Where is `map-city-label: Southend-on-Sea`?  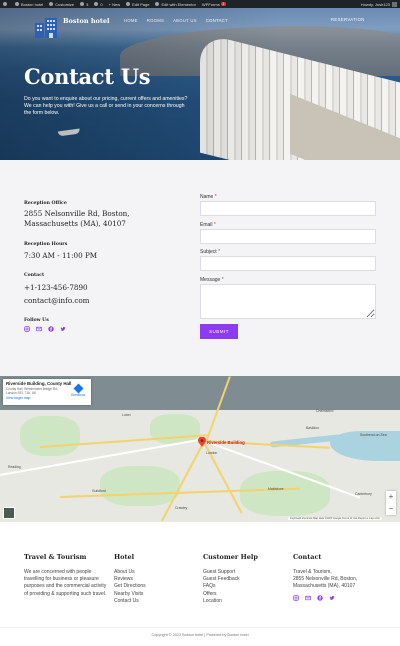 map-city-label: Southend-on-Sea is located at coordinates (373, 435).